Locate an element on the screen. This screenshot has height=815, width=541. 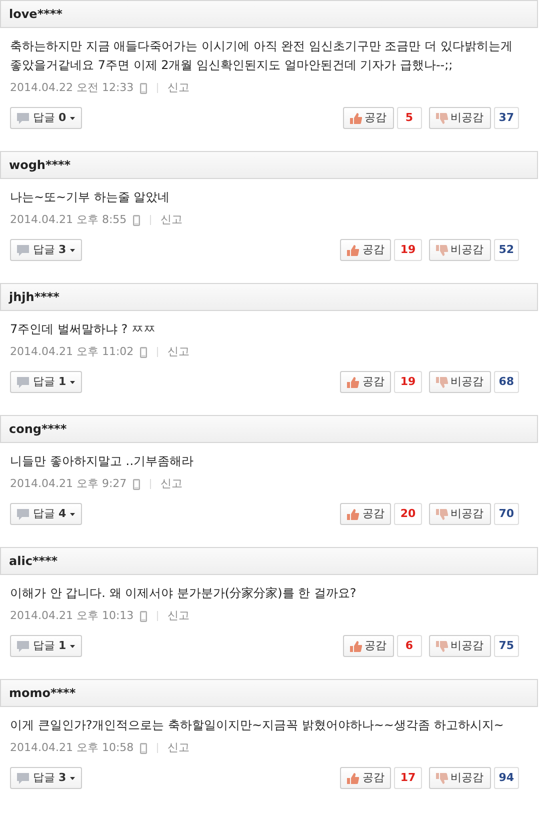
dislike-count: 52 is located at coordinates (506, 250).